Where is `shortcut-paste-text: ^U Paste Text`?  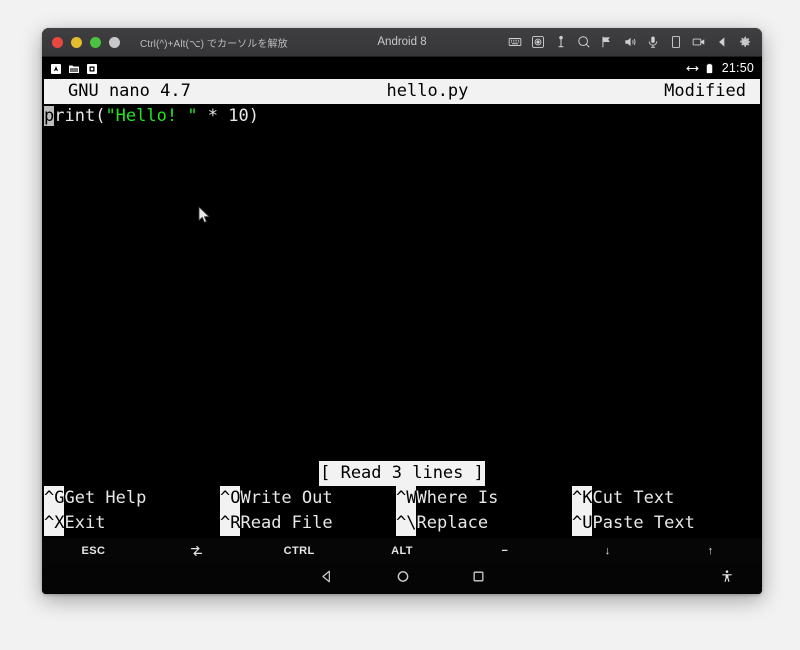 shortcut-paste-text: ^U Paste Text is located at coordinates (660, 523).